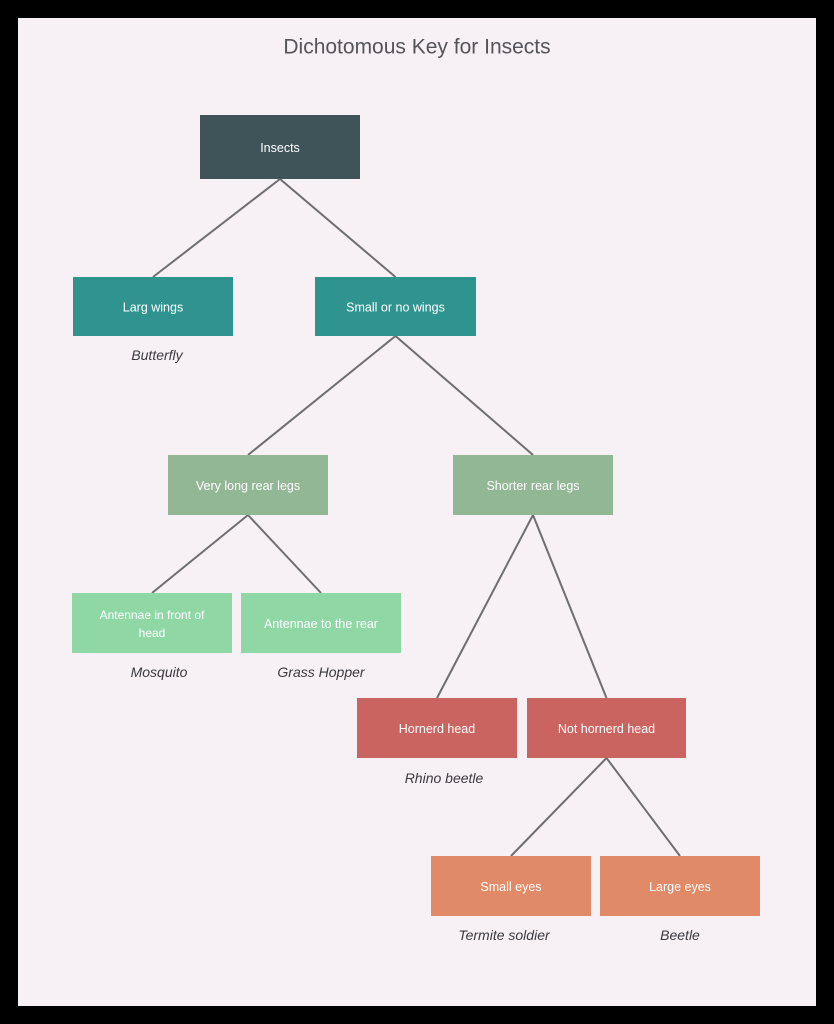 The width and height of the screenshot is (834, 1024). I want to click on node-label-antennae-rear: Antennae to the rear, so click(321, 624).